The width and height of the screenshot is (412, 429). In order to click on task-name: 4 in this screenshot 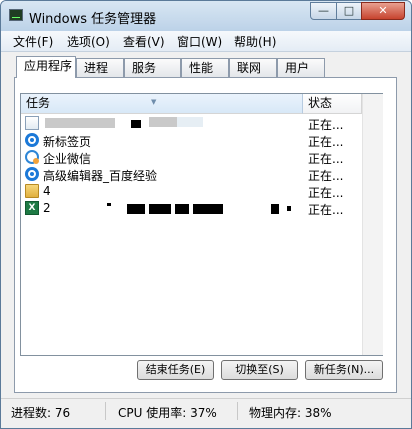, I will do `click(47, 191)`.